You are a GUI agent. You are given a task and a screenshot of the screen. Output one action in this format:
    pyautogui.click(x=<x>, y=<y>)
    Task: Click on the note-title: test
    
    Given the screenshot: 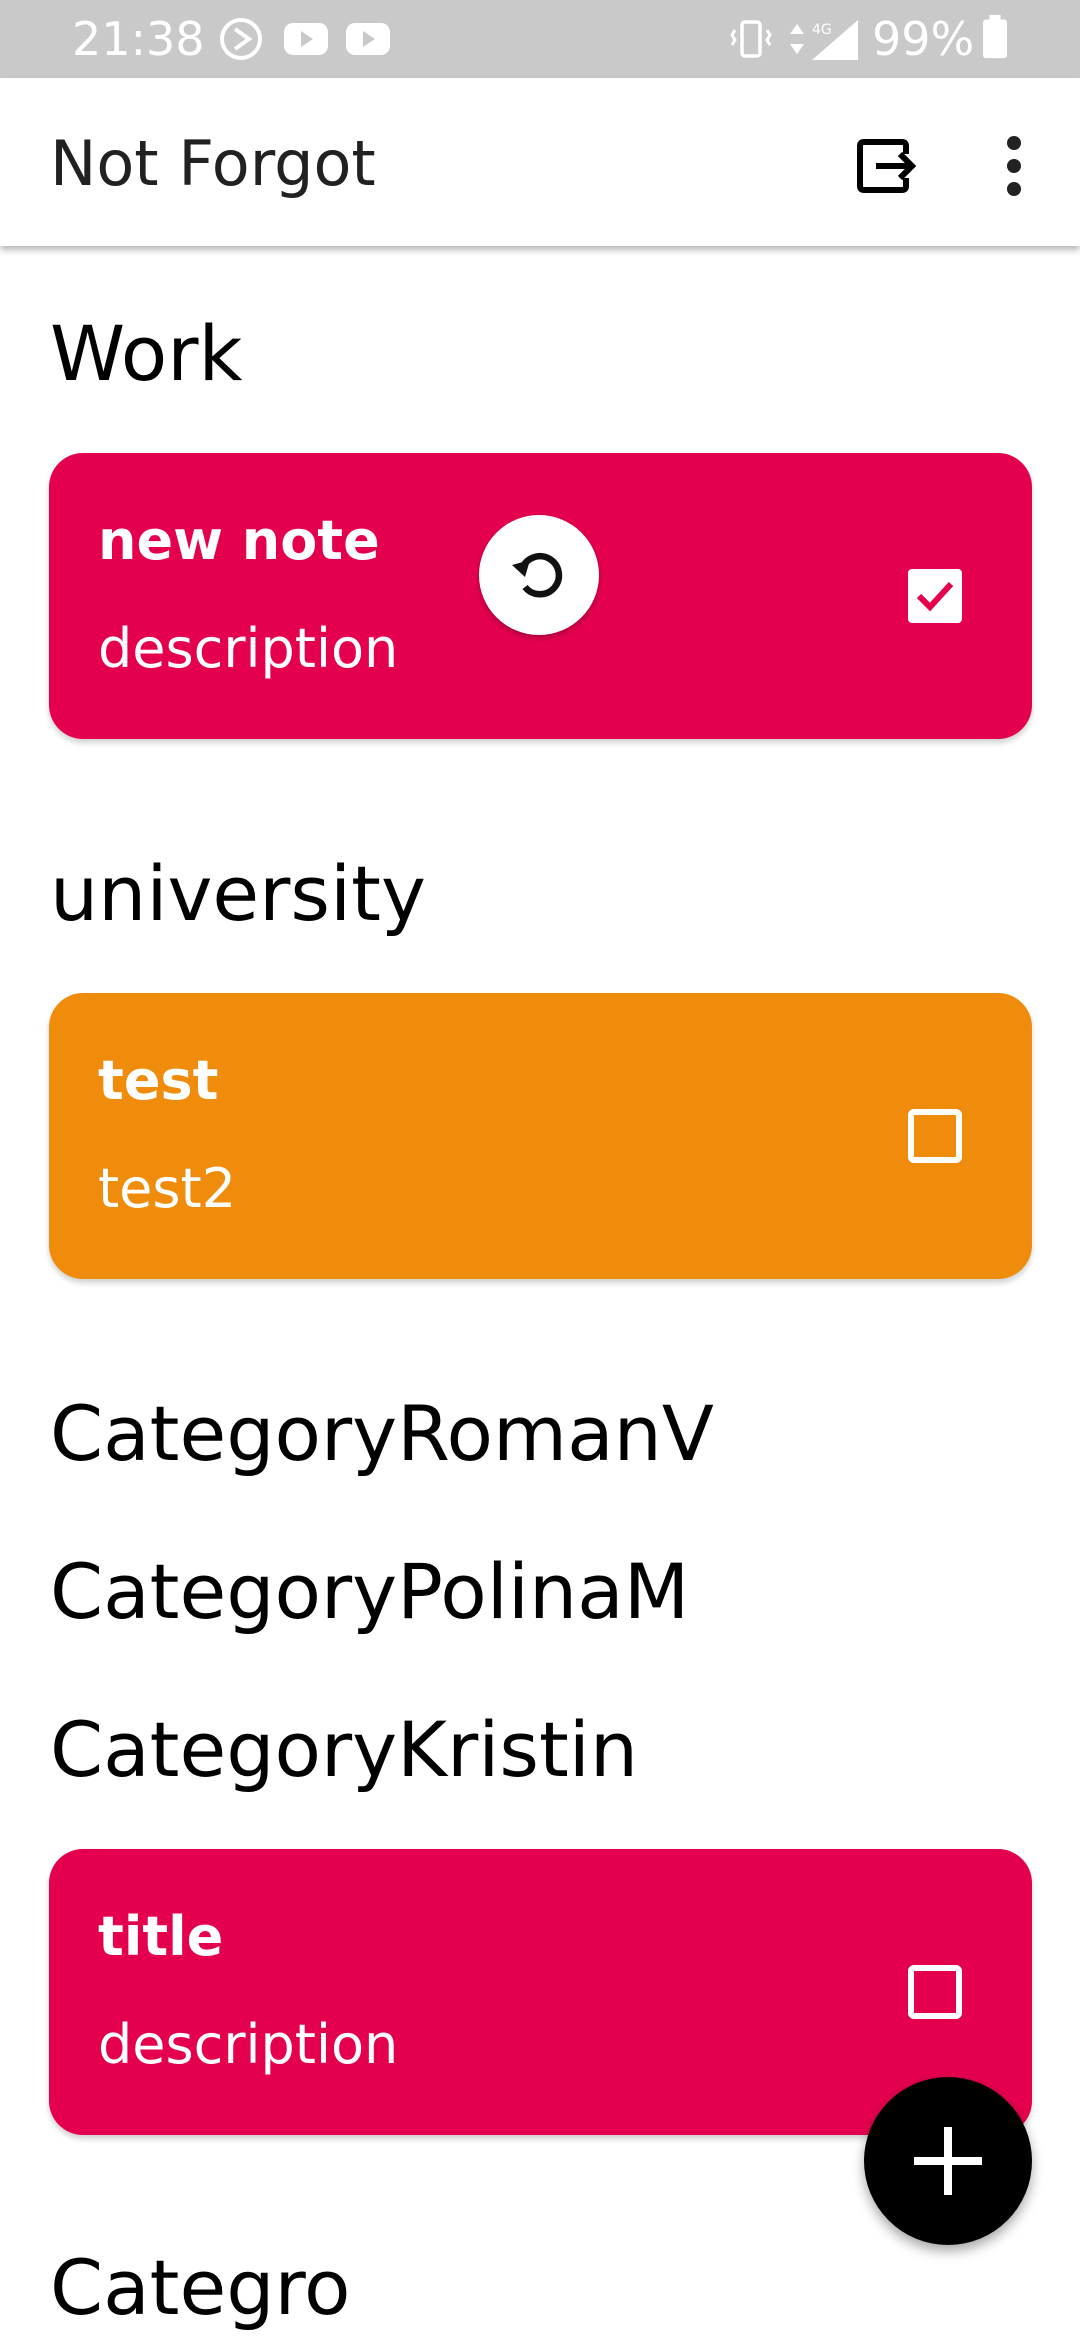 What is the action you would take?
    pyautogui.click(x=158, y=1080)
    